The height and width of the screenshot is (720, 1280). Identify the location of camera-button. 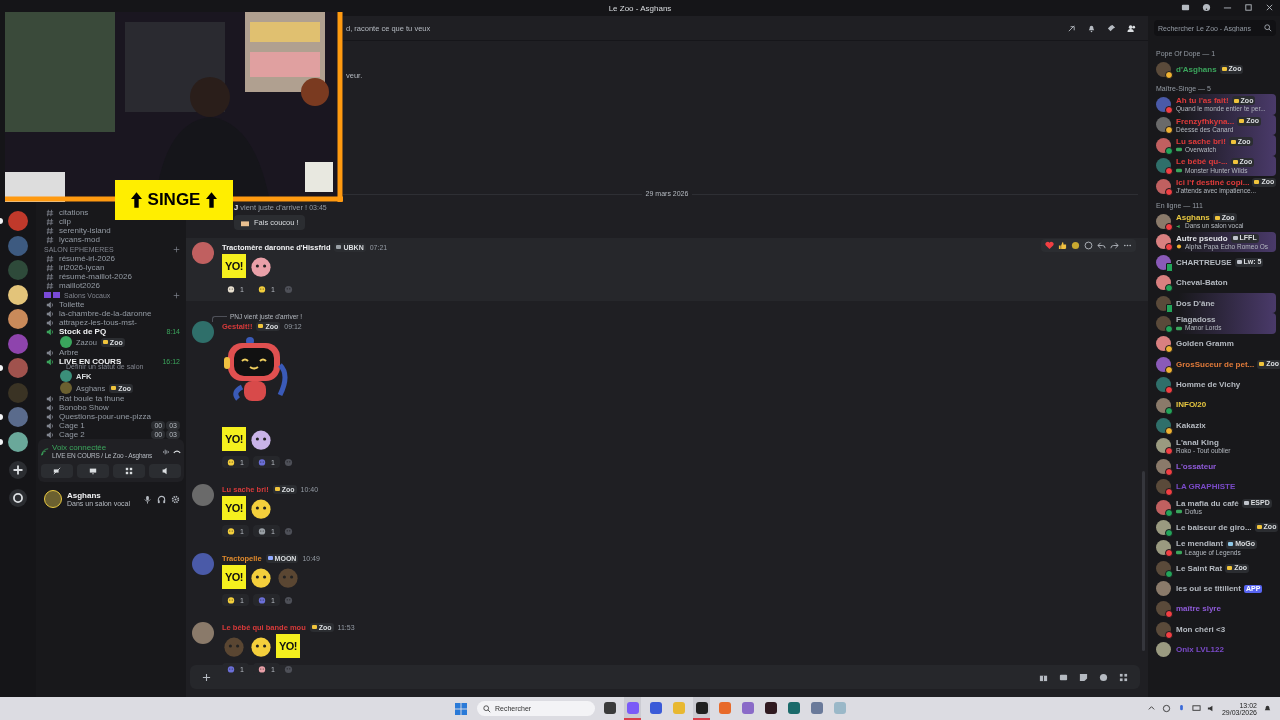
(57, 471).